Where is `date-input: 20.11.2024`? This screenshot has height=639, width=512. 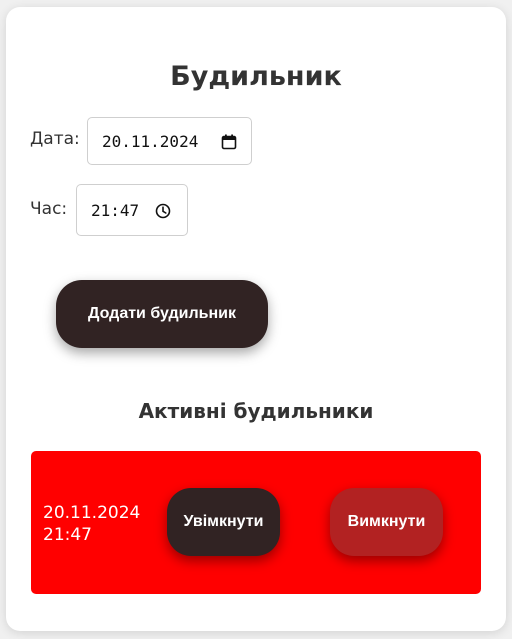 date-input: 20.11.2024 is located at coordinates (169, 141).